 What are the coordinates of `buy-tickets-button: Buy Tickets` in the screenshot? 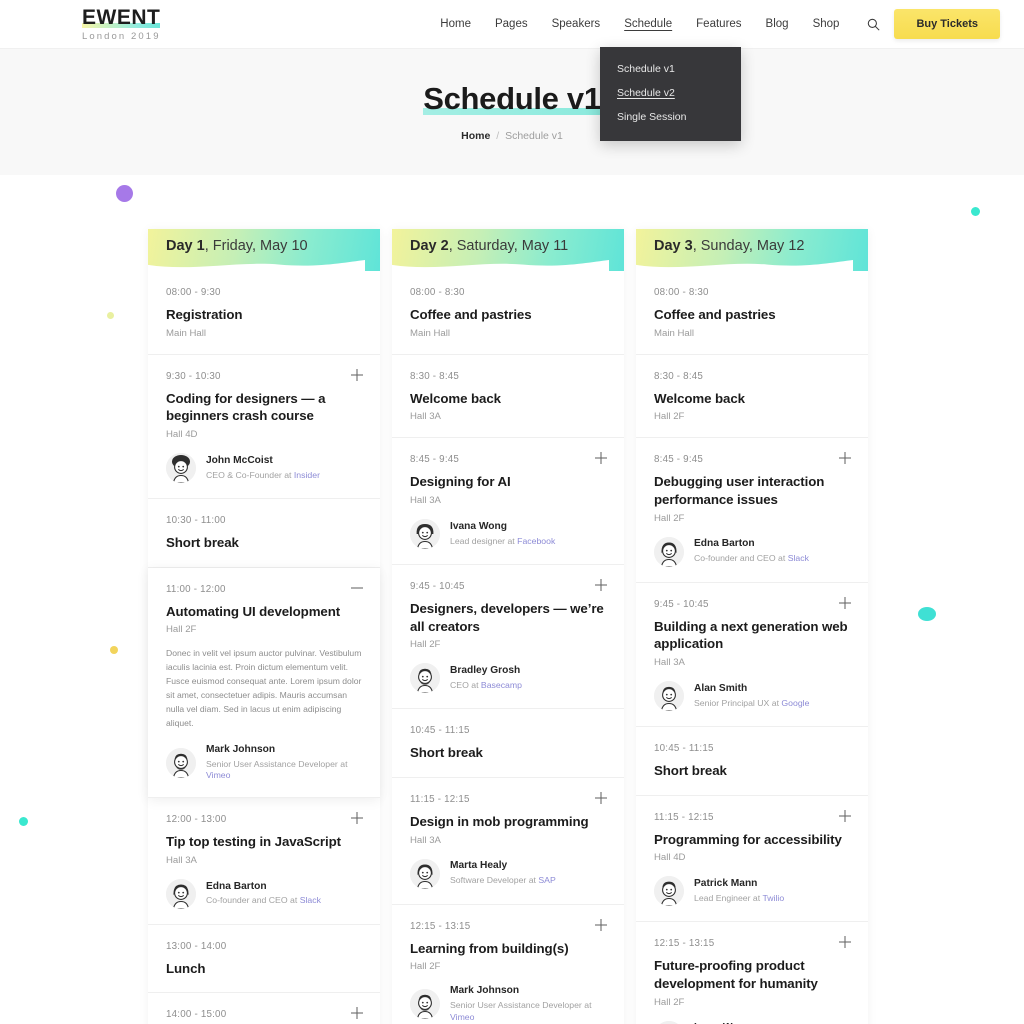 It's located at (947, 24).